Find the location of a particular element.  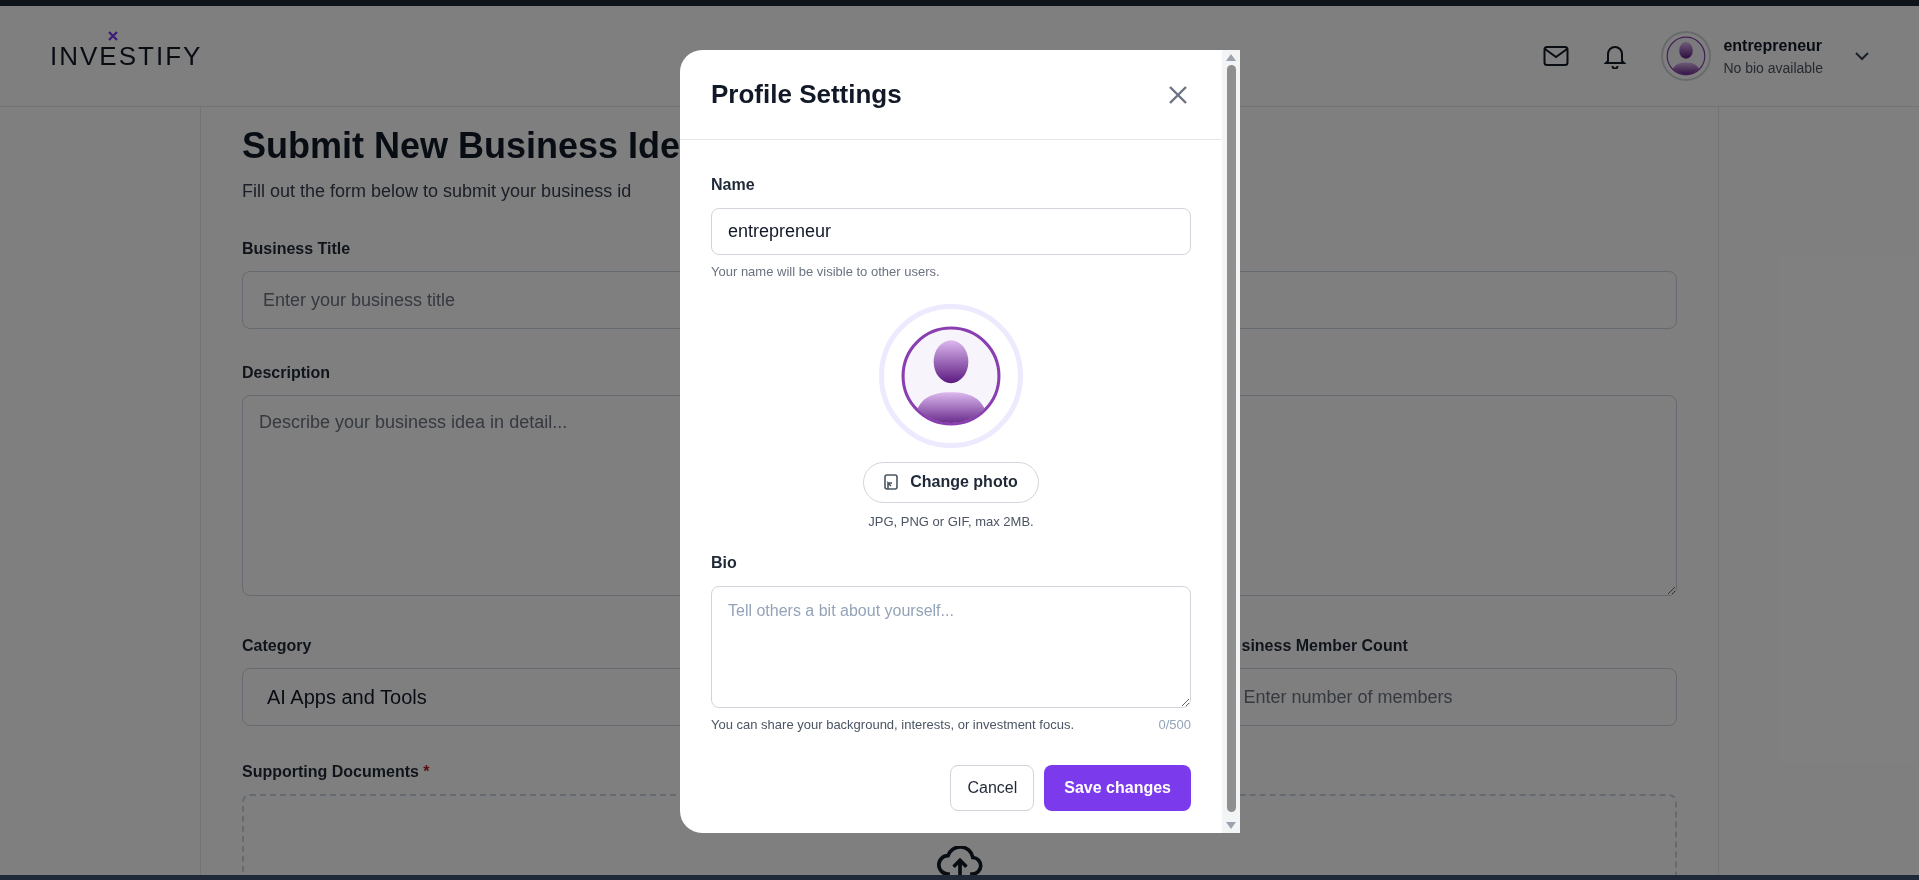

image-icon is located at coordinates (891, 482).